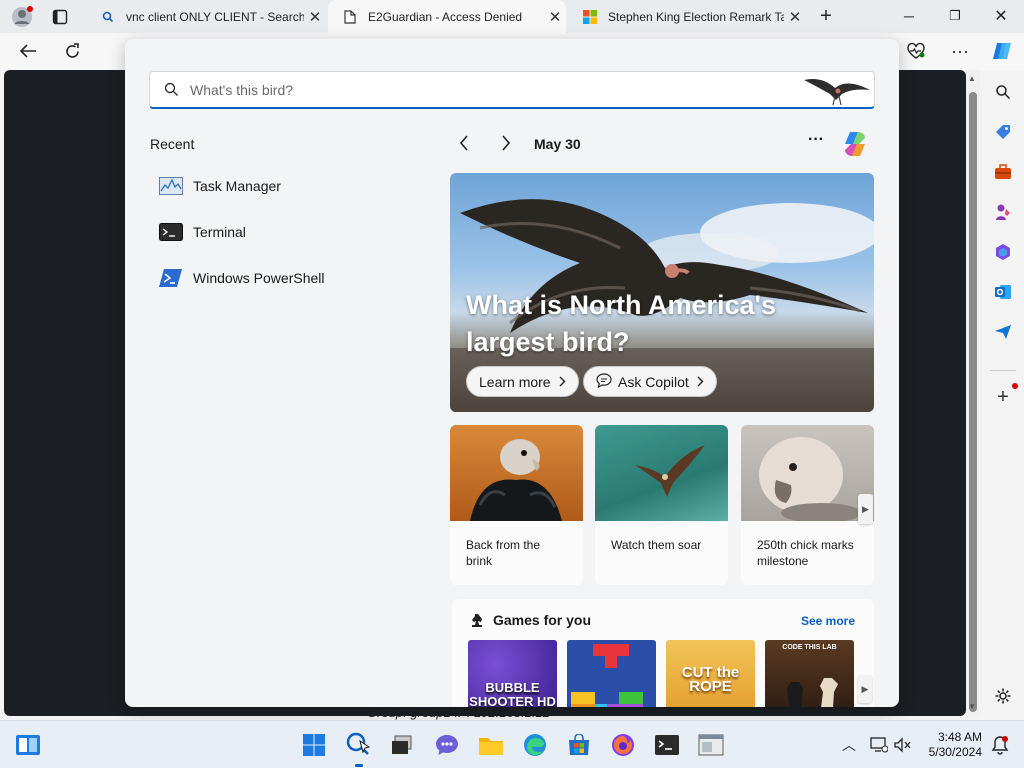  What do you see at coordinates (662, 144) in the screenshot?
I see `feed-date-bar: May 30 ···` at bounding box center [662, 144].